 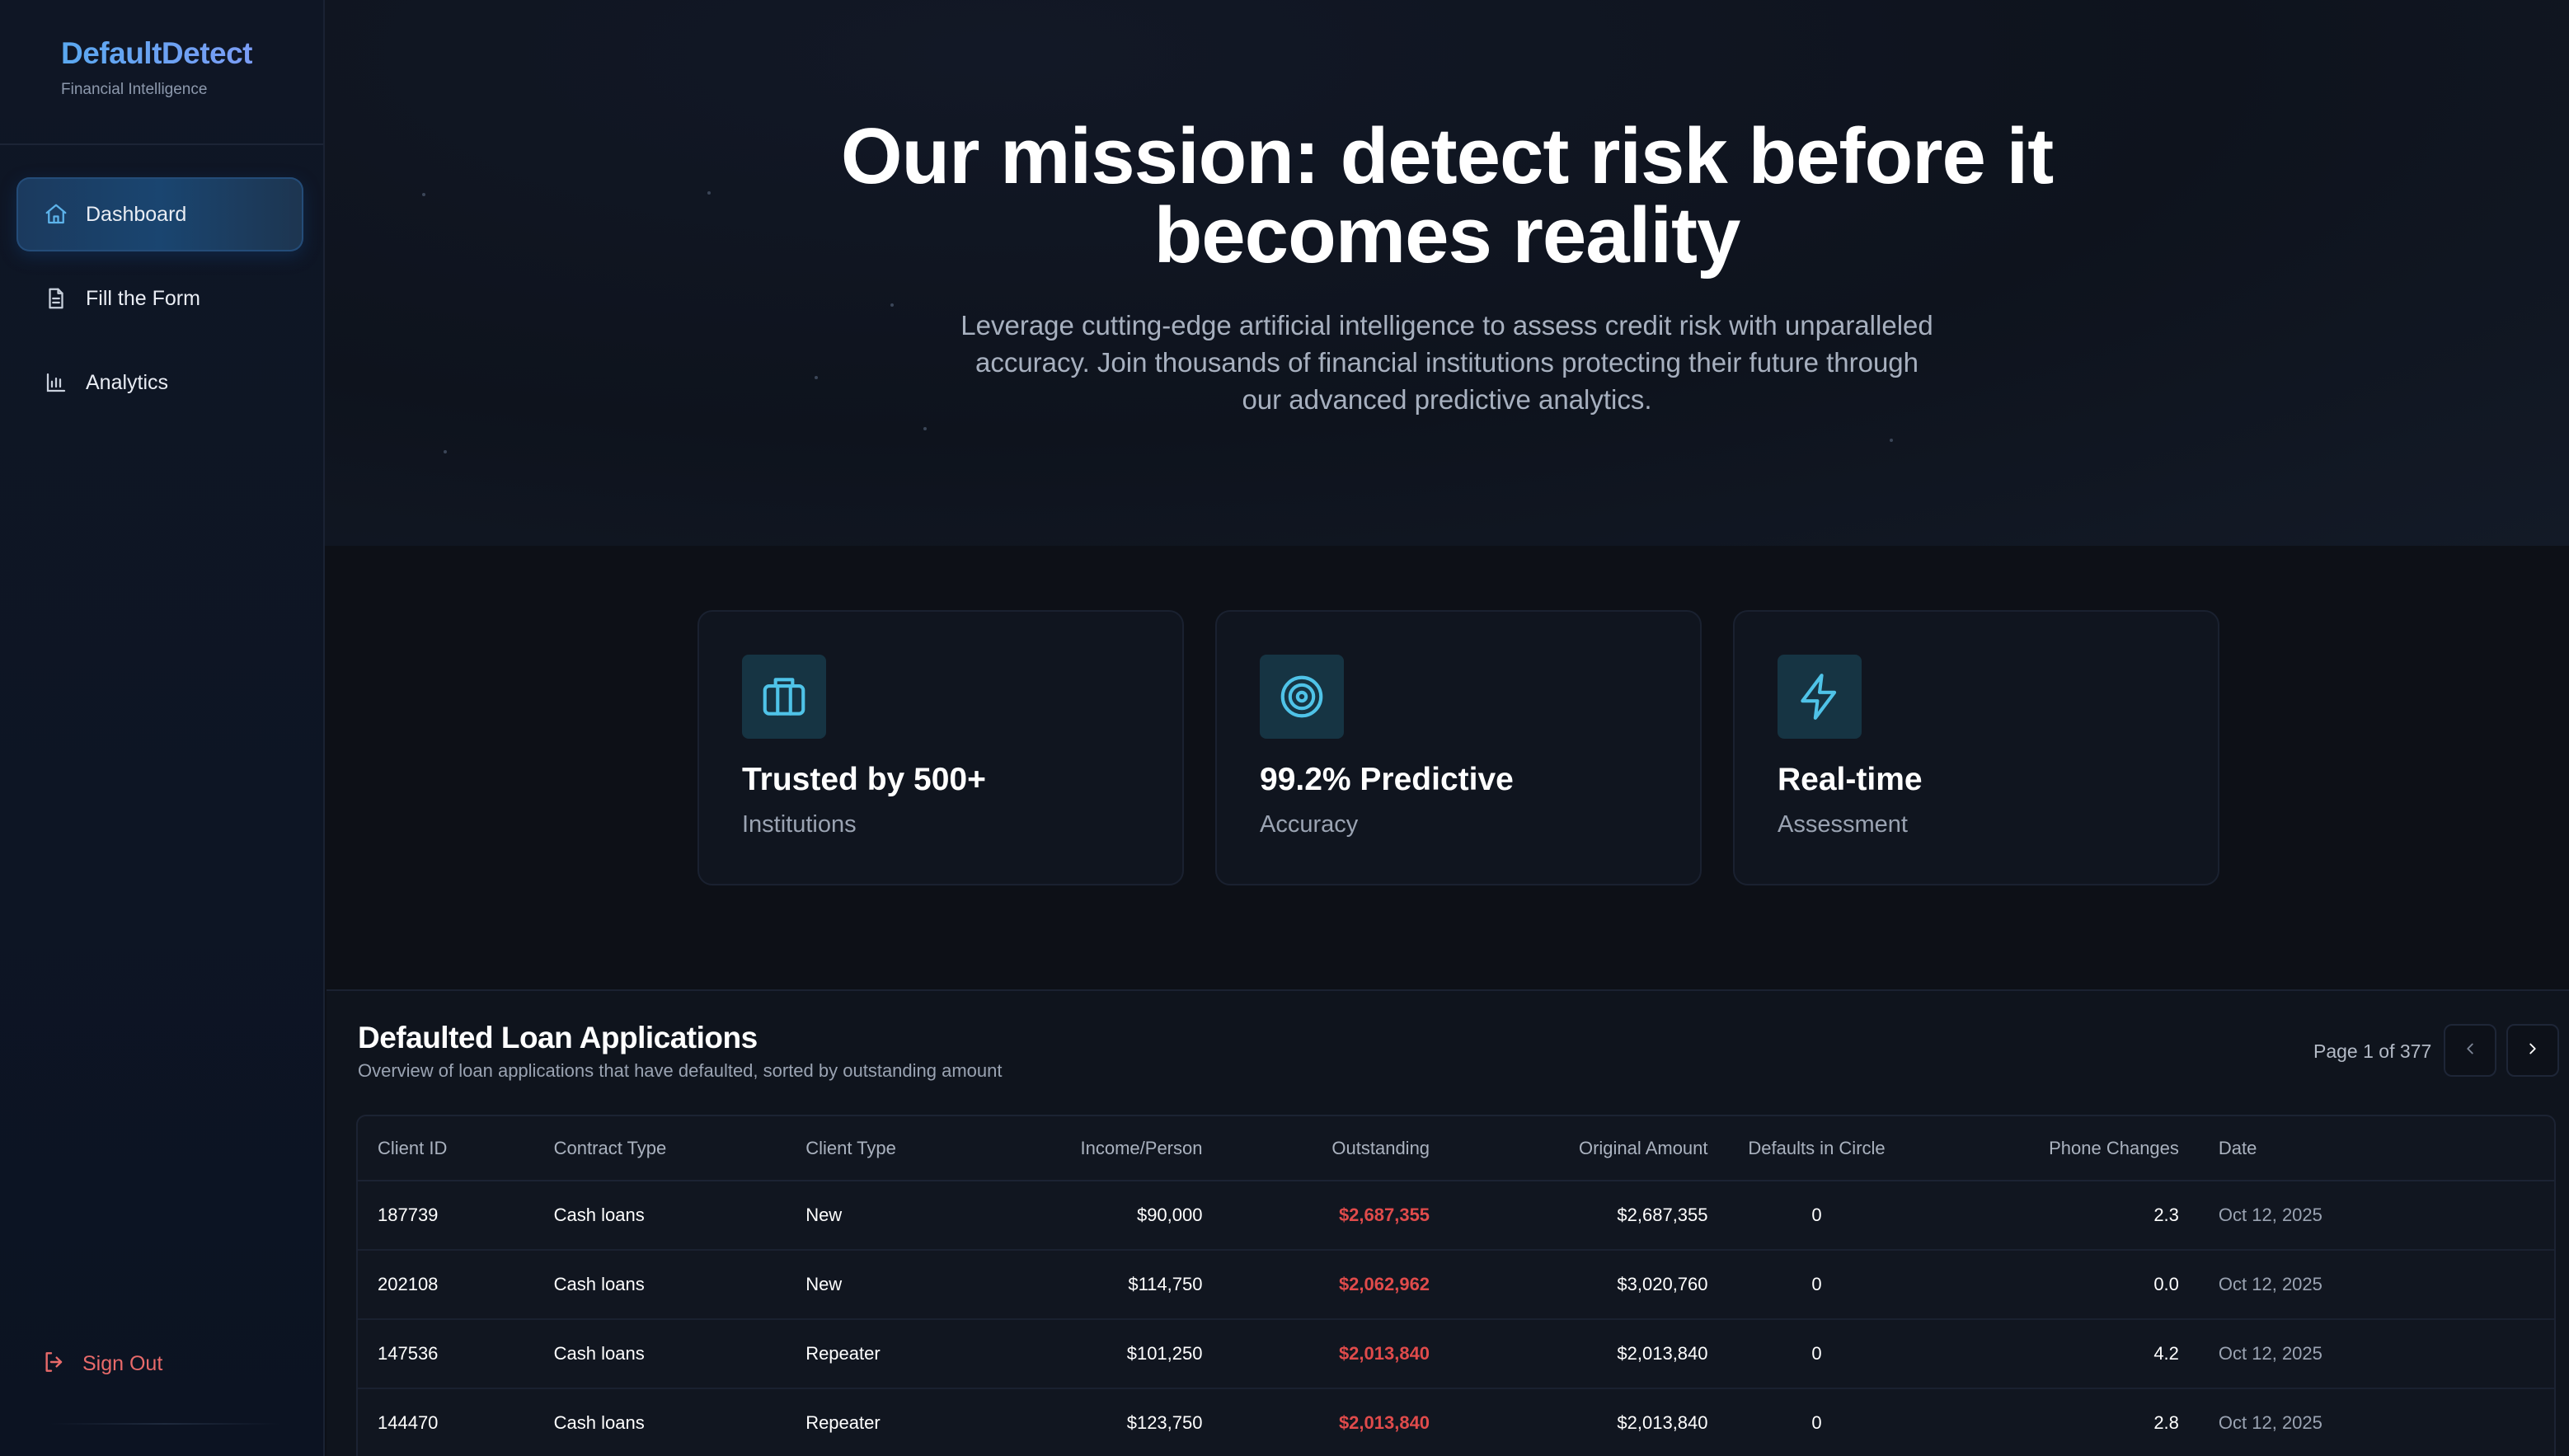 I want to click on feature-subtitle: Assessment, so click(x=1843, y=824).